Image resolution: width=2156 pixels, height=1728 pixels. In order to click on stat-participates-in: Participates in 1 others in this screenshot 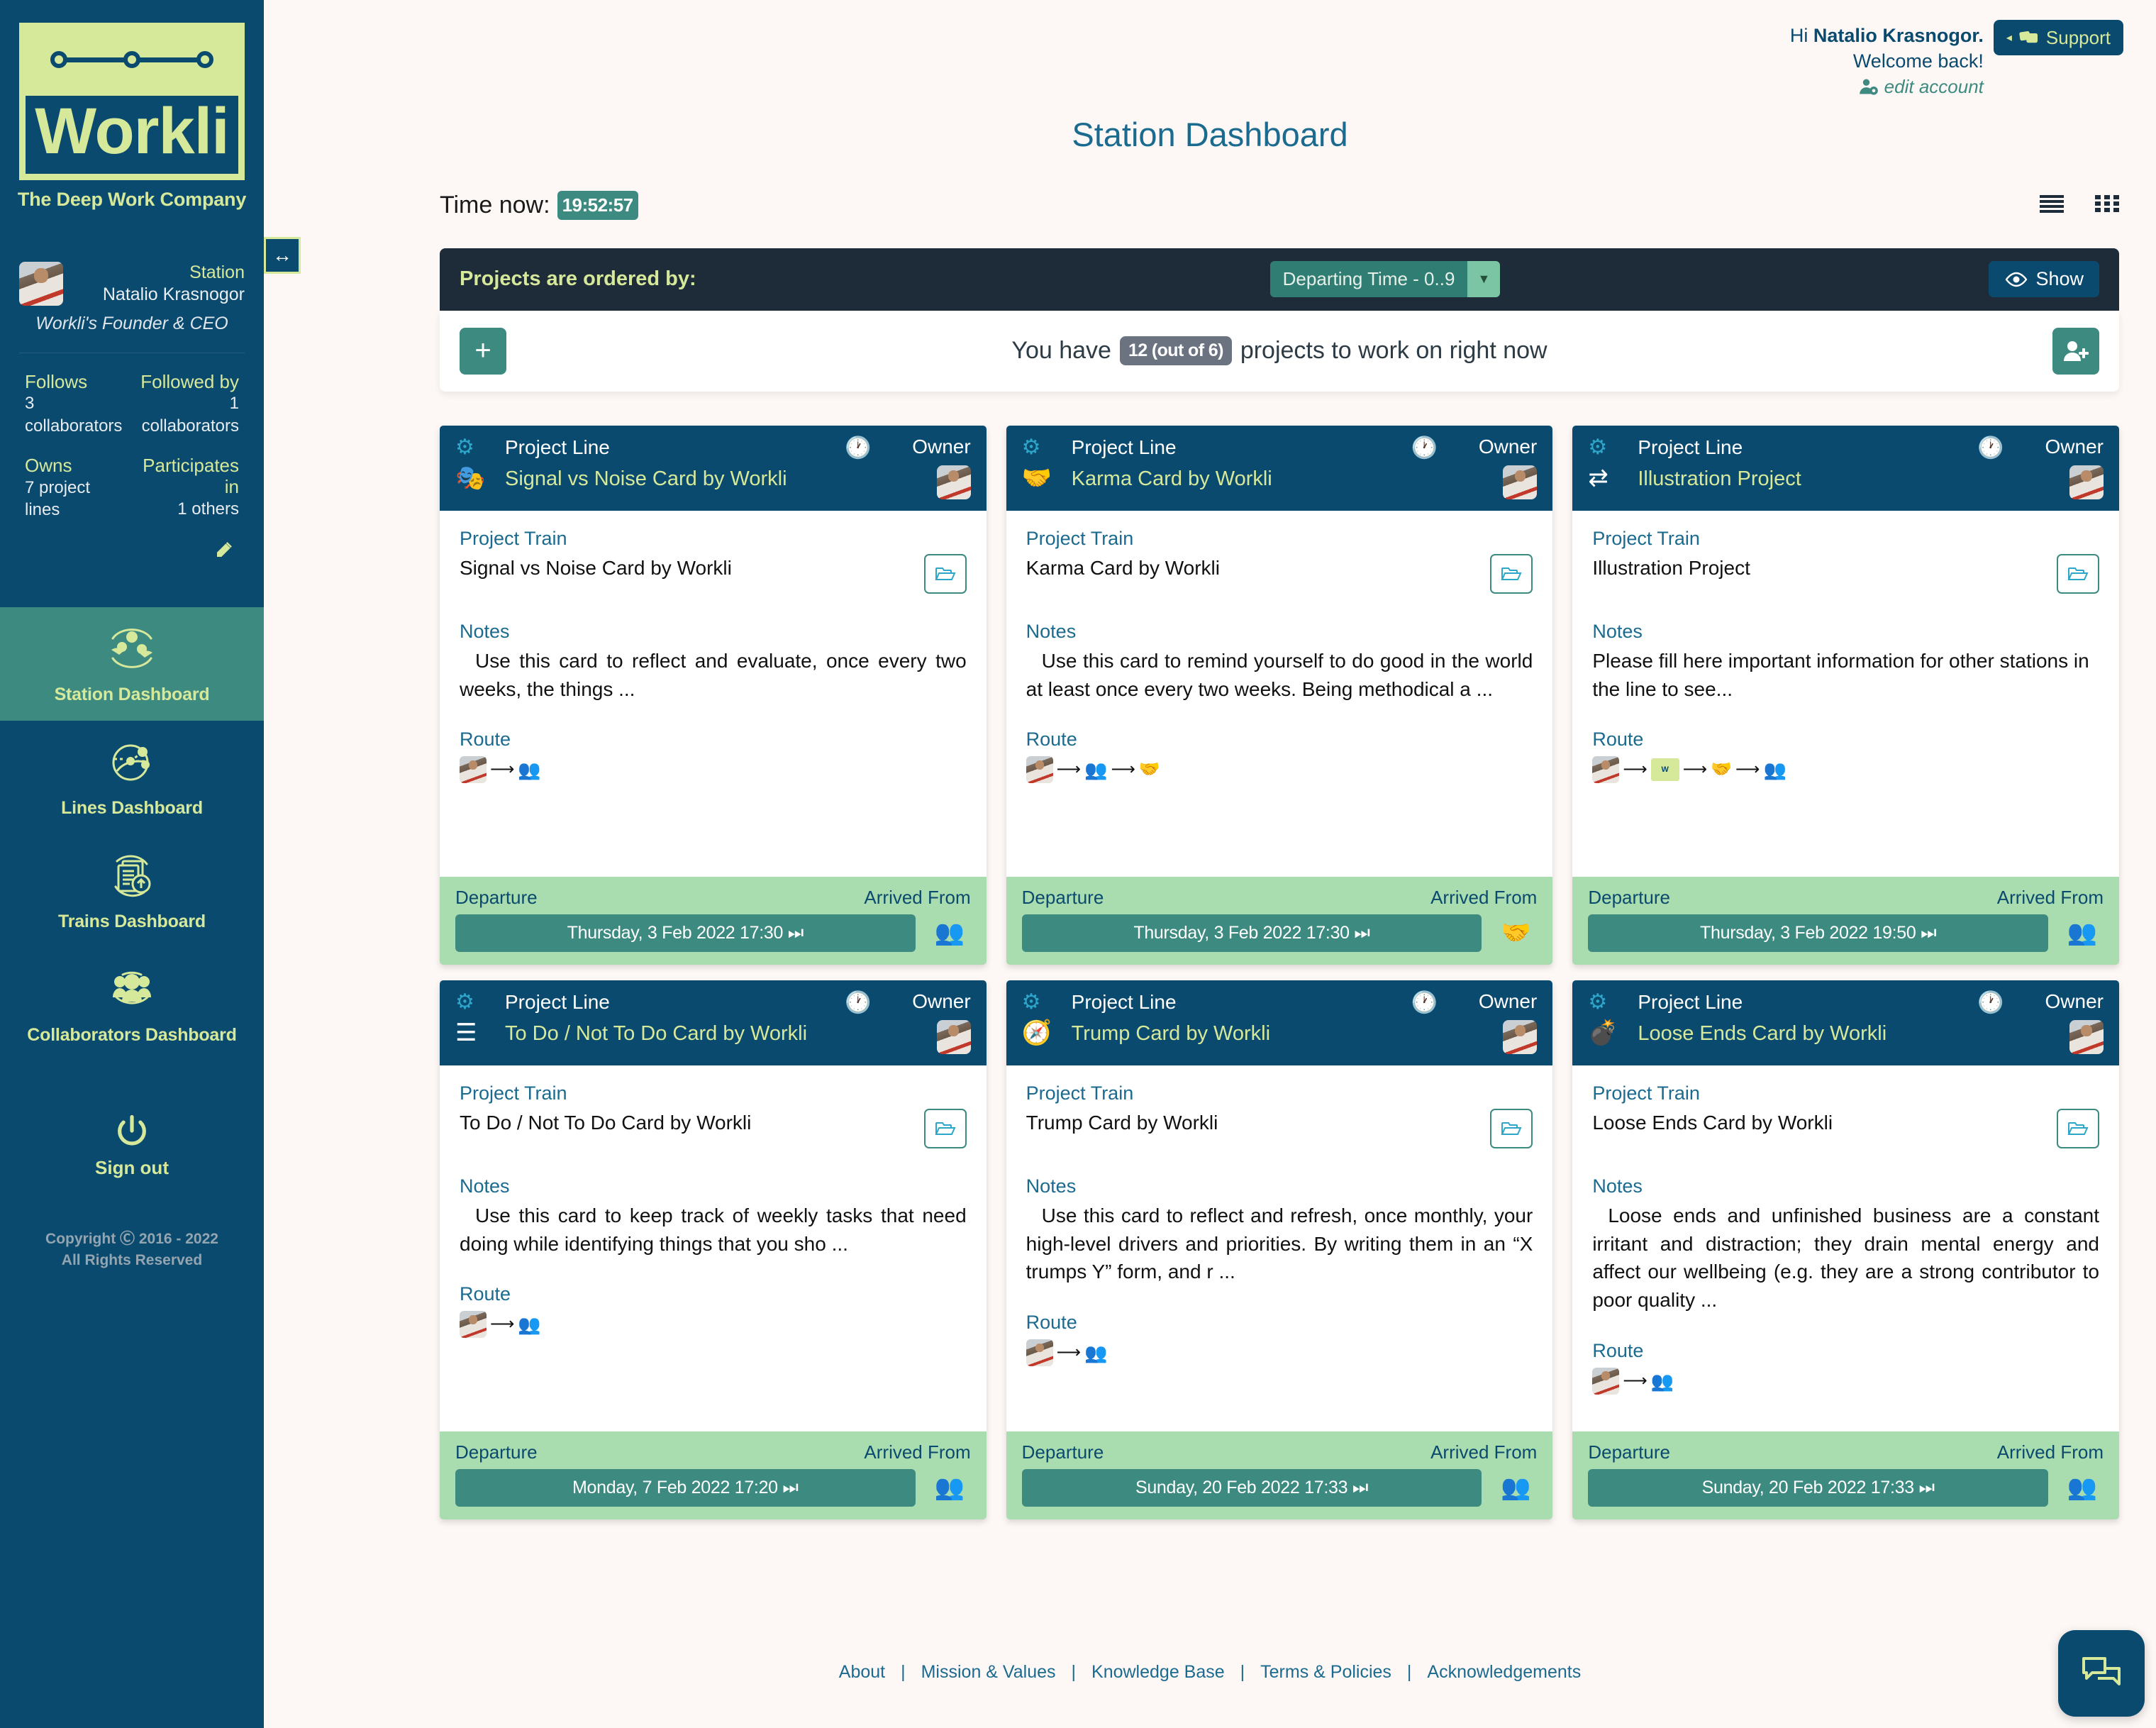, I will do `click(183, 488)`.